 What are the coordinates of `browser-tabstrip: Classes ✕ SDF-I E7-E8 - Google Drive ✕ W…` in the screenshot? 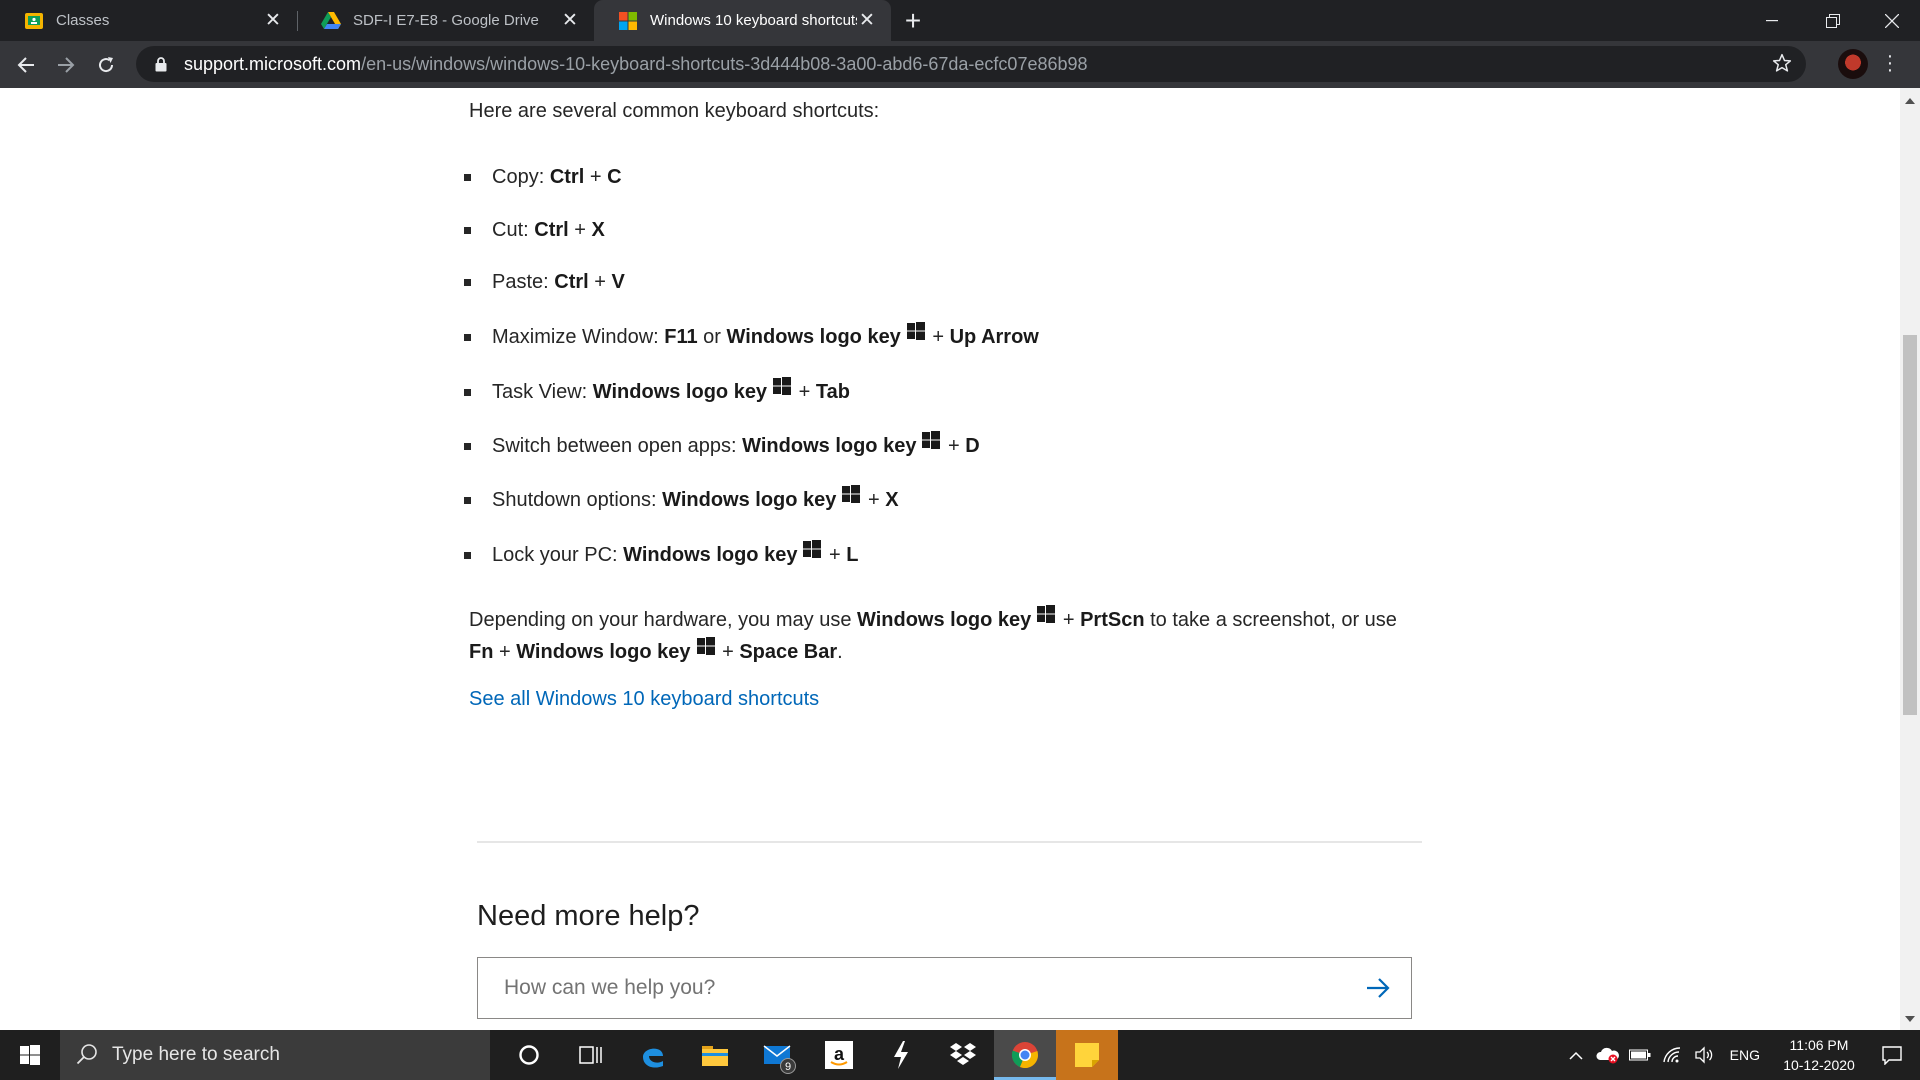 It's located at (960, 20).